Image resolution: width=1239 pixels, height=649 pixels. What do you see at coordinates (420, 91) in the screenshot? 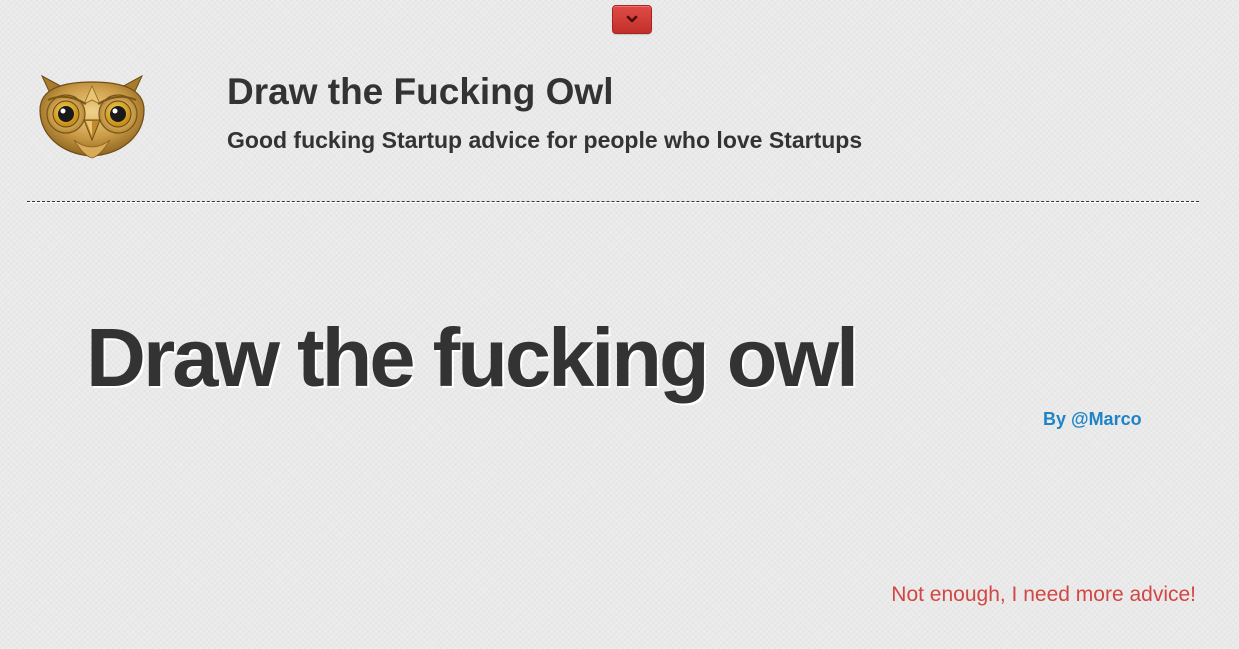
I see `site-title: Draw the Fucking Owl` at bounding box center [420, 91].